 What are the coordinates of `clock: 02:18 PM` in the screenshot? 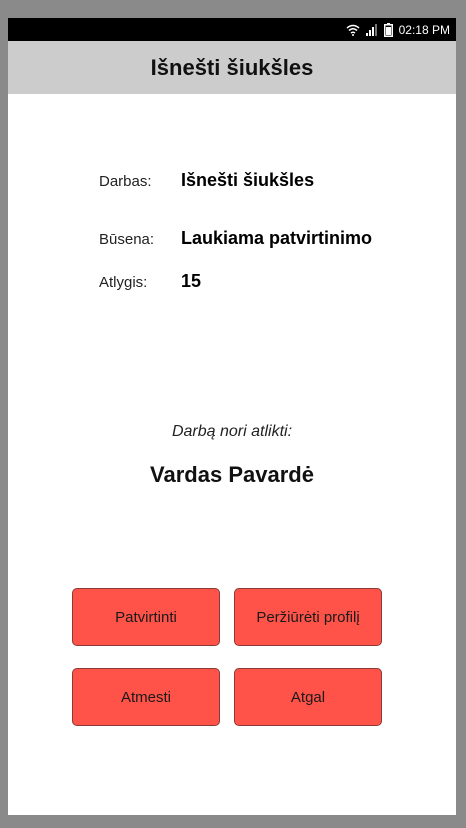 It's located at (424, 29).